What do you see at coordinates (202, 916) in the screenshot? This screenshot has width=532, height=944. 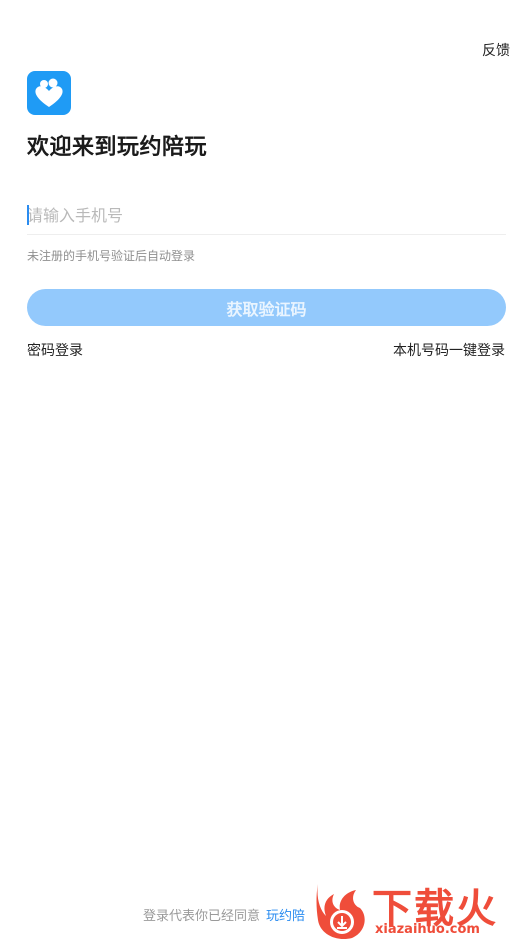 I see `agreement-text: 登录代表你已经同意` at bounding box center [202, 916].